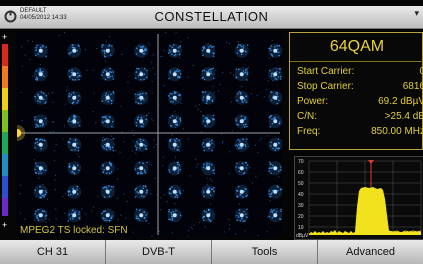 The width and height of the screenshot is (423, 264). I want to click on ytick-30: 30, so click(301, 206).